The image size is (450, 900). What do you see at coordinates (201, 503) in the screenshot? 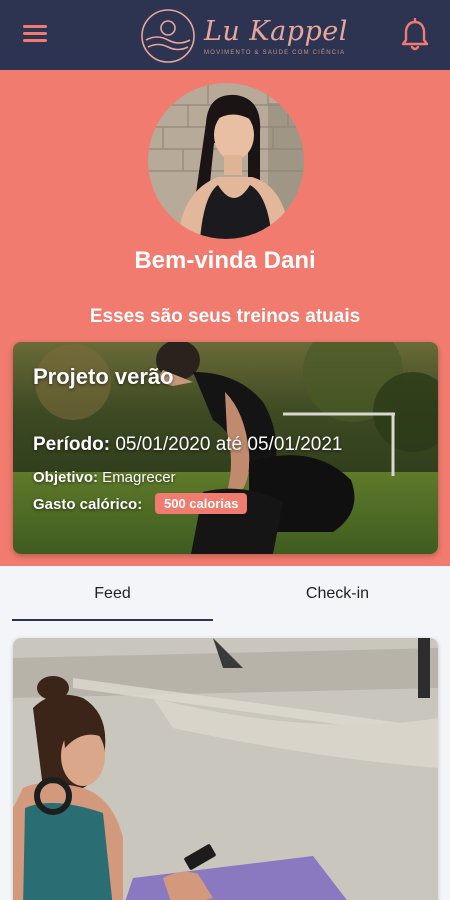
I see `calories-badge: 500 calorias` at bounding box center [201, 503].